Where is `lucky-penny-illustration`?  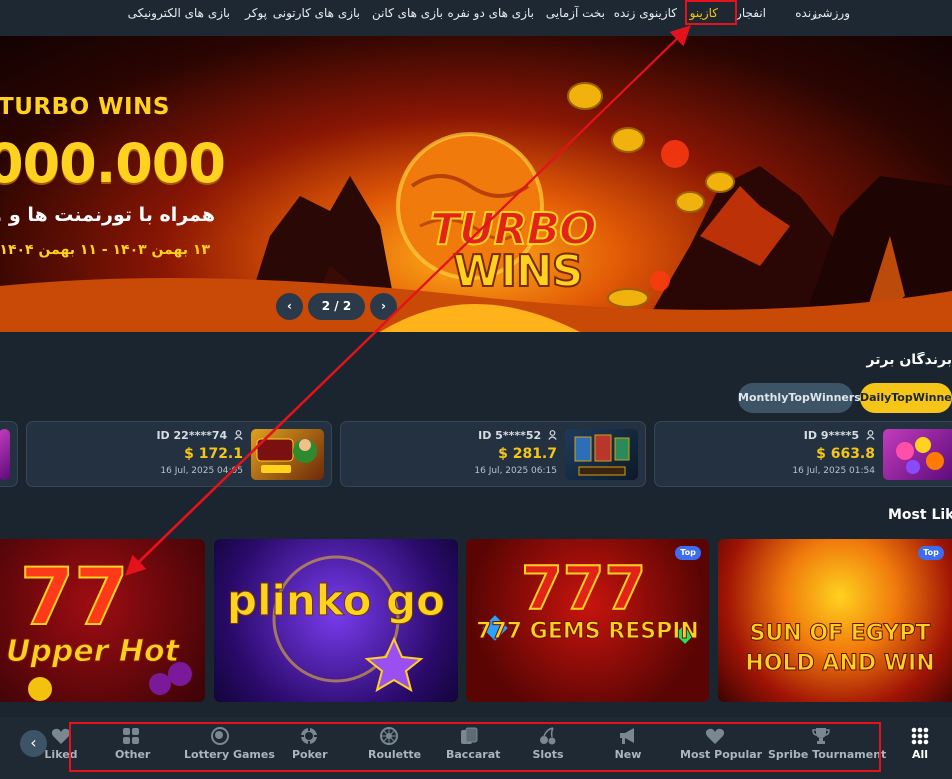
lucky-penny-illustration is located at coordinates (286, 455).